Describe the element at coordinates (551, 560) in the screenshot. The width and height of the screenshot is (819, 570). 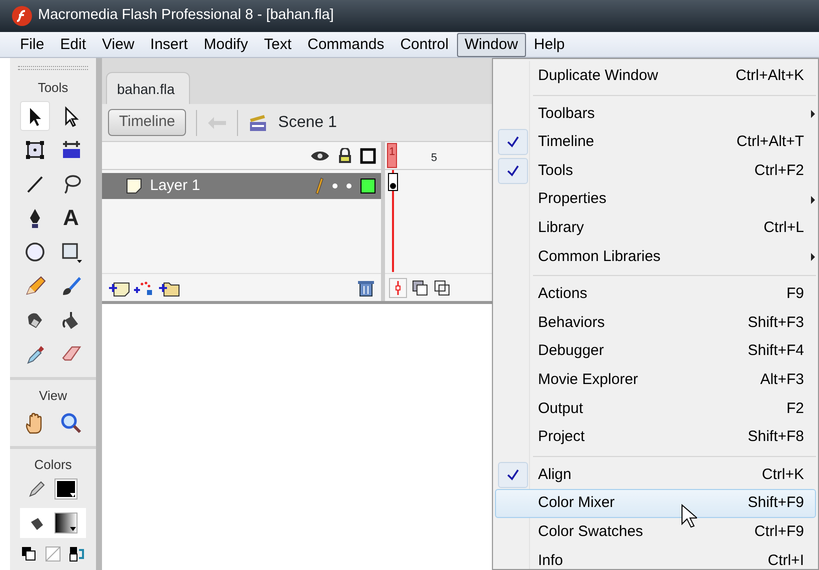
I see `menu-entry-label: Info` at that location.